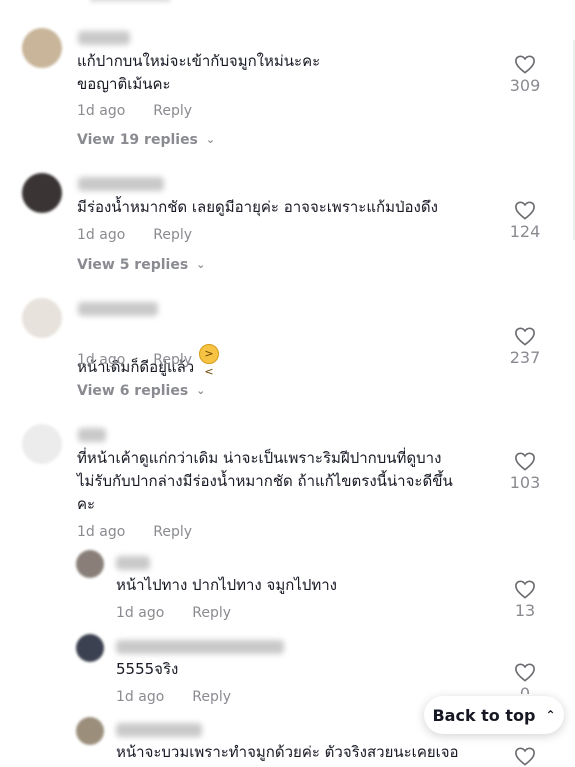  I want to click on like-count: 237, so click(525, 357).